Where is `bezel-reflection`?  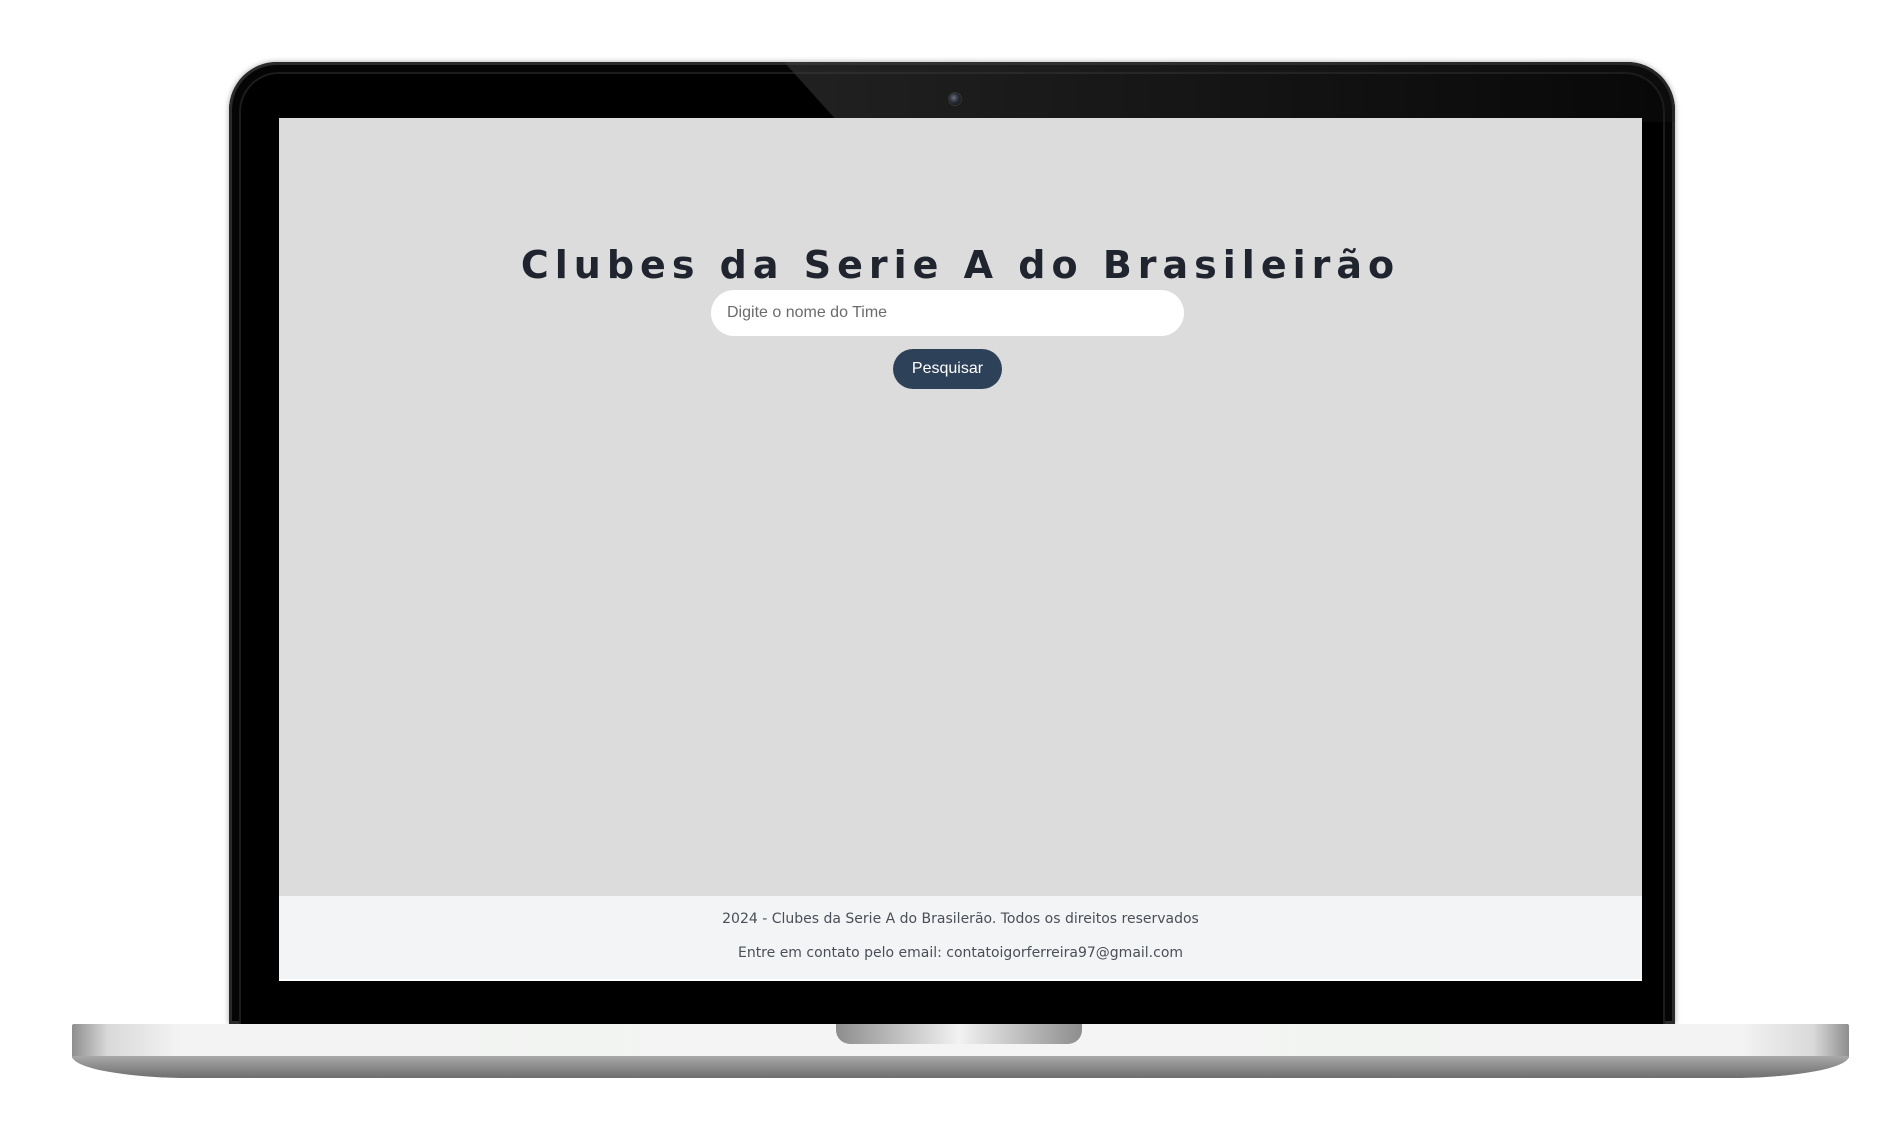
bezel-reflection is located at coordinates (1229, 92).